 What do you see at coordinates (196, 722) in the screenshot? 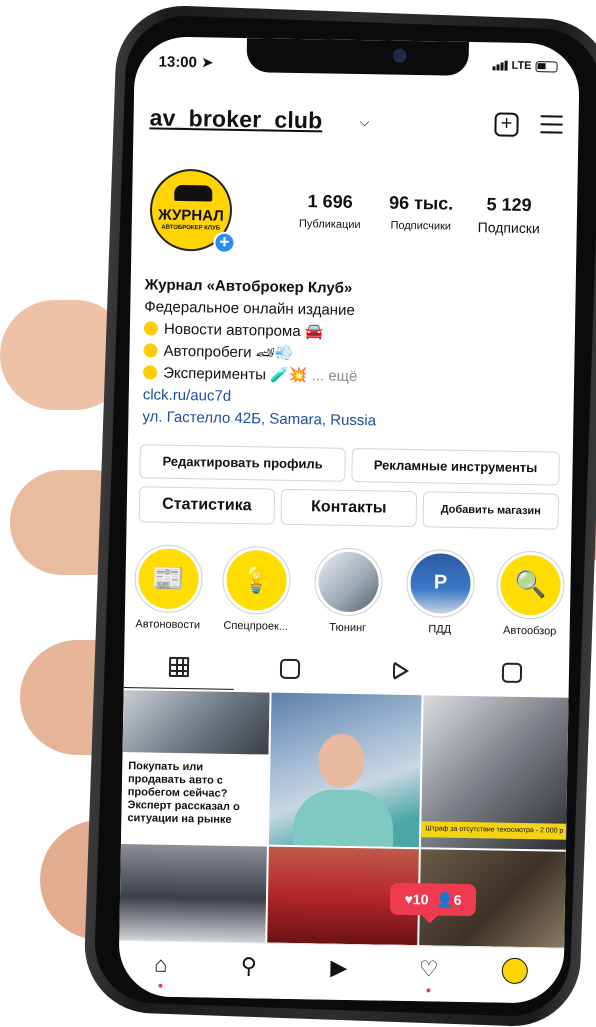
I see `post-image` at bounding box center [196, 722].